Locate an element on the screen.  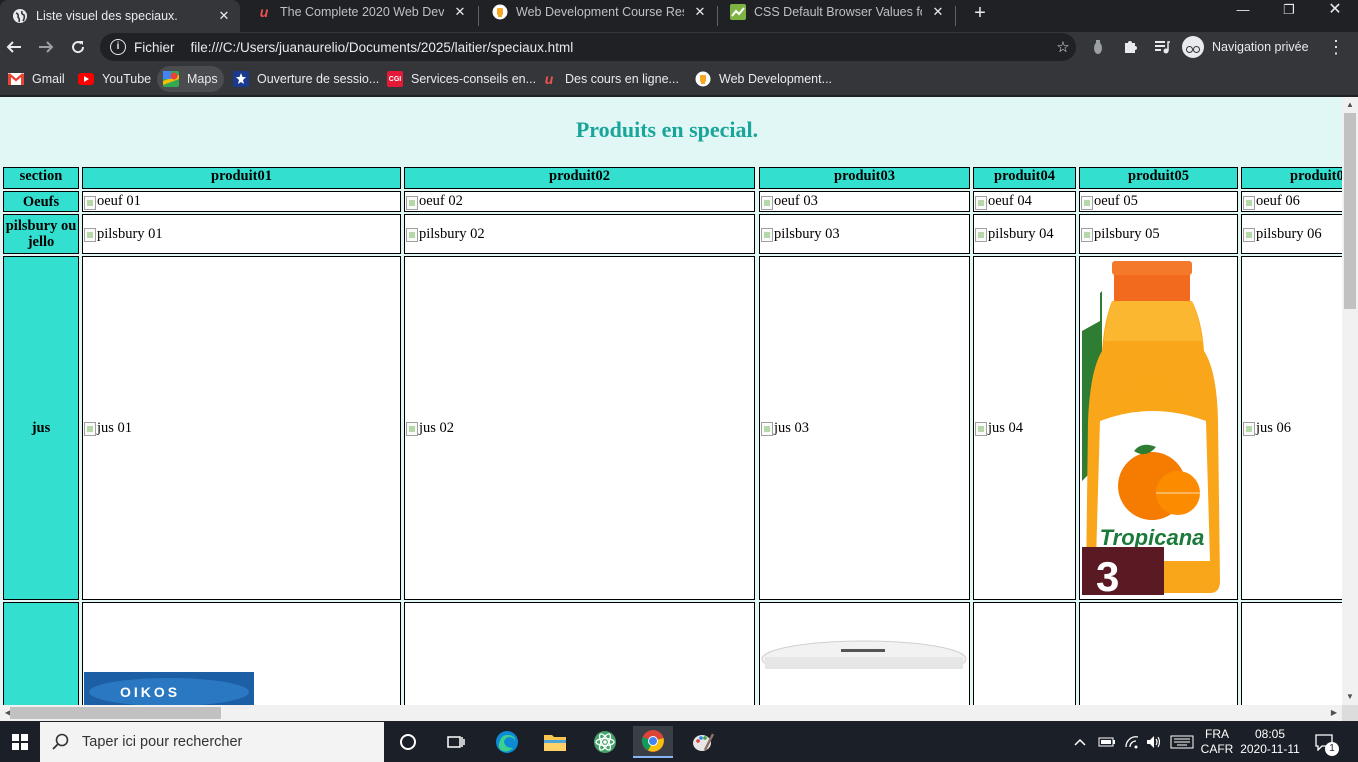
scroll-down-arrow-icon: ▼ is located at coordinates (1350, 697).